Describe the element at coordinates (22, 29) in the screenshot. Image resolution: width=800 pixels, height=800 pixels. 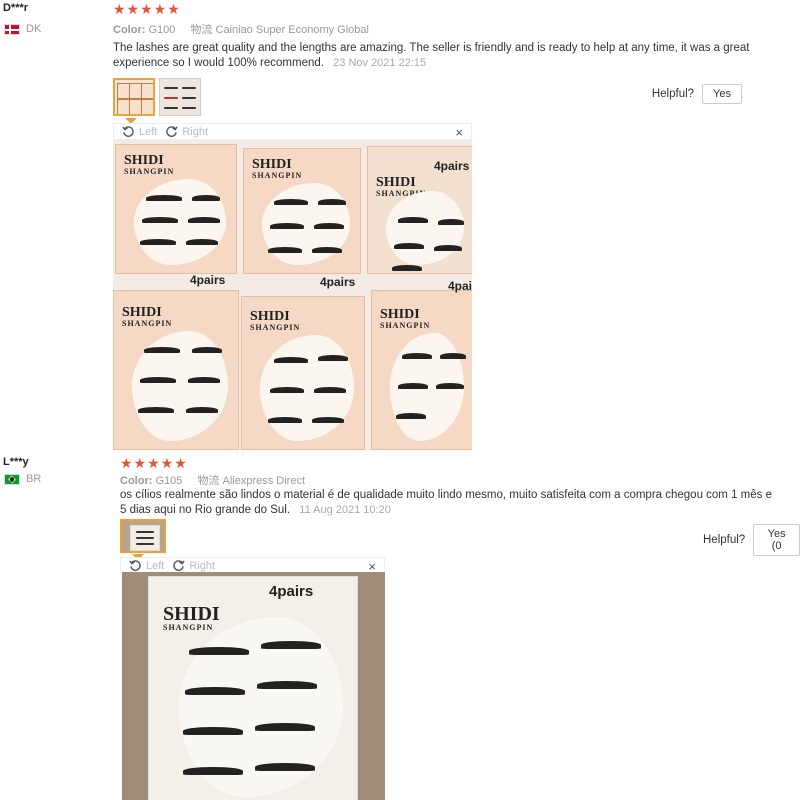
I see `reviewer-country: DK` at that location.